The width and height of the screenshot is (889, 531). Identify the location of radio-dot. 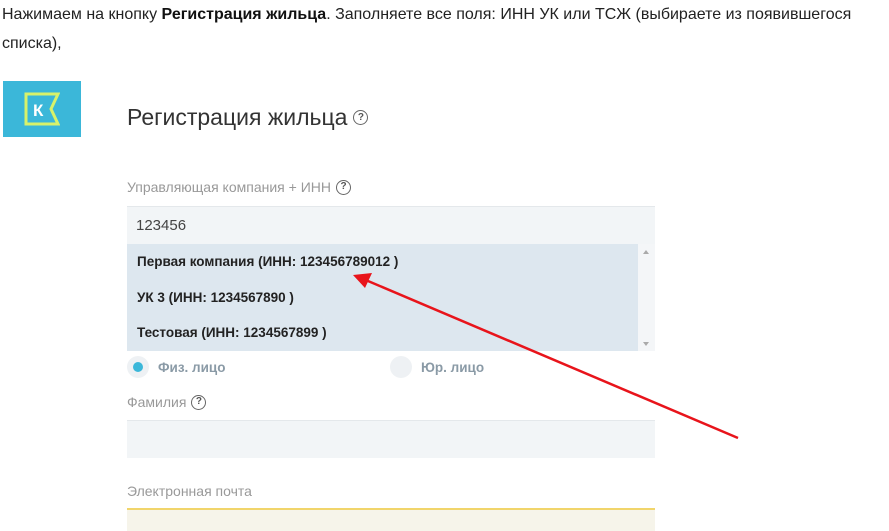
(138, 367).